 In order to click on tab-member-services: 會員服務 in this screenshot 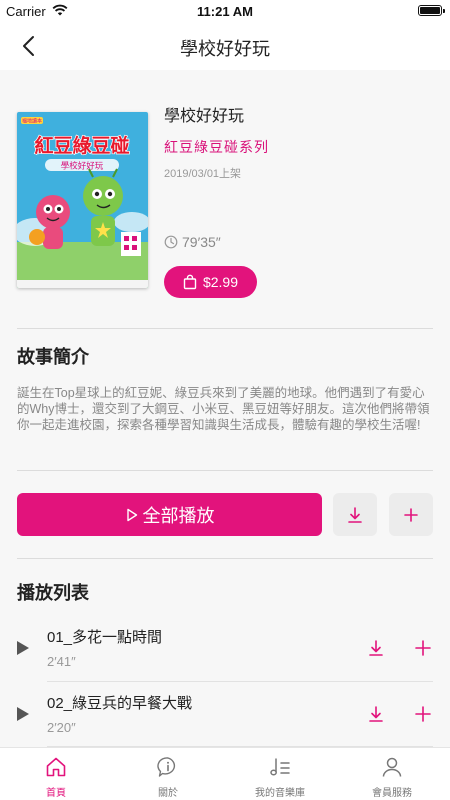, I will do `click(392, 774)`.